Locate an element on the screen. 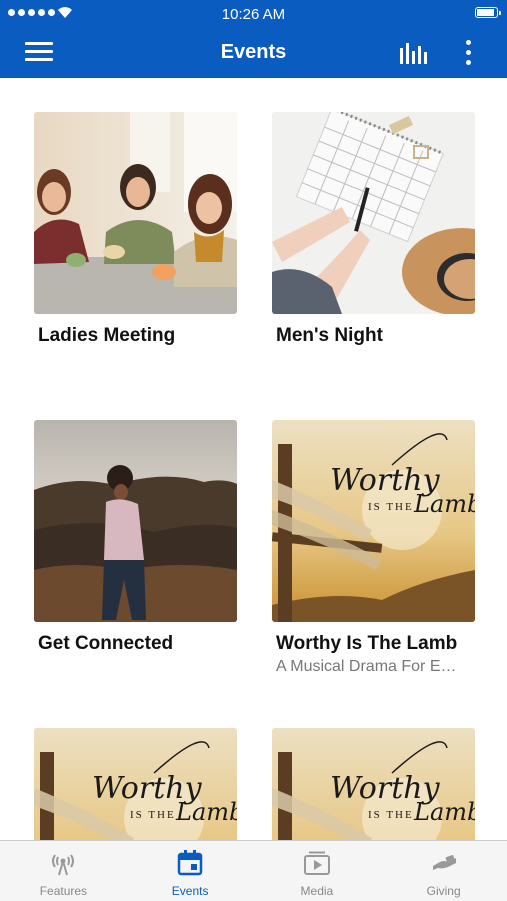  event-card-mens-night: Men's Night is located at coordinates (373, 229).